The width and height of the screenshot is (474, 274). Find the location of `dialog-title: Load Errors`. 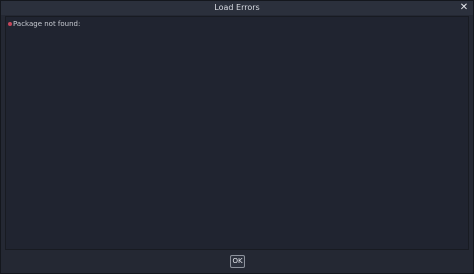

dialog-title: Load Errors is located at coordinates (237, 7).